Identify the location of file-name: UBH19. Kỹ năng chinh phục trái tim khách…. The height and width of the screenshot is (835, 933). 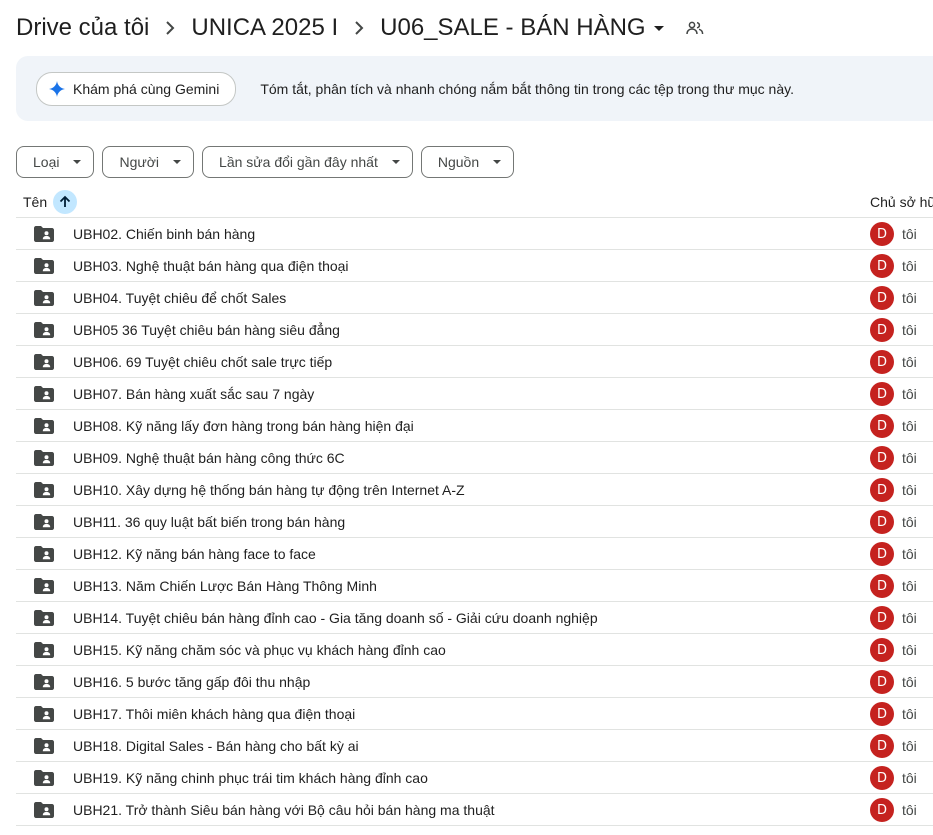
(250, 778).